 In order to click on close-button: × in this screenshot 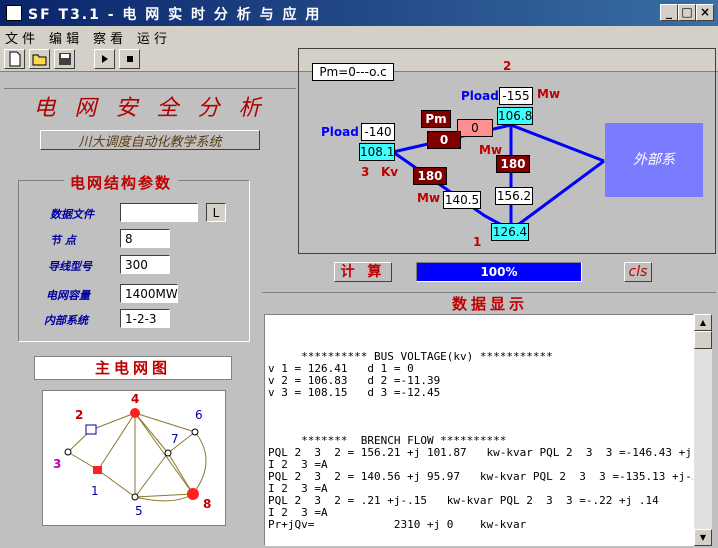, I will do `click(705, 12)`.